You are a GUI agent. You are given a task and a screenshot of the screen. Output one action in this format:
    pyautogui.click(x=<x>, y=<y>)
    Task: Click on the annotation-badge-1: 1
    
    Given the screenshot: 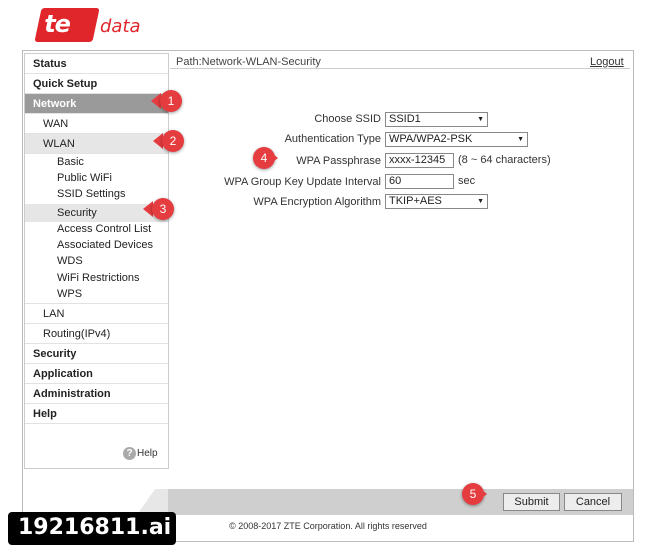 What is the action you would take?
    pyautogui.click(x=171, y=101)
    